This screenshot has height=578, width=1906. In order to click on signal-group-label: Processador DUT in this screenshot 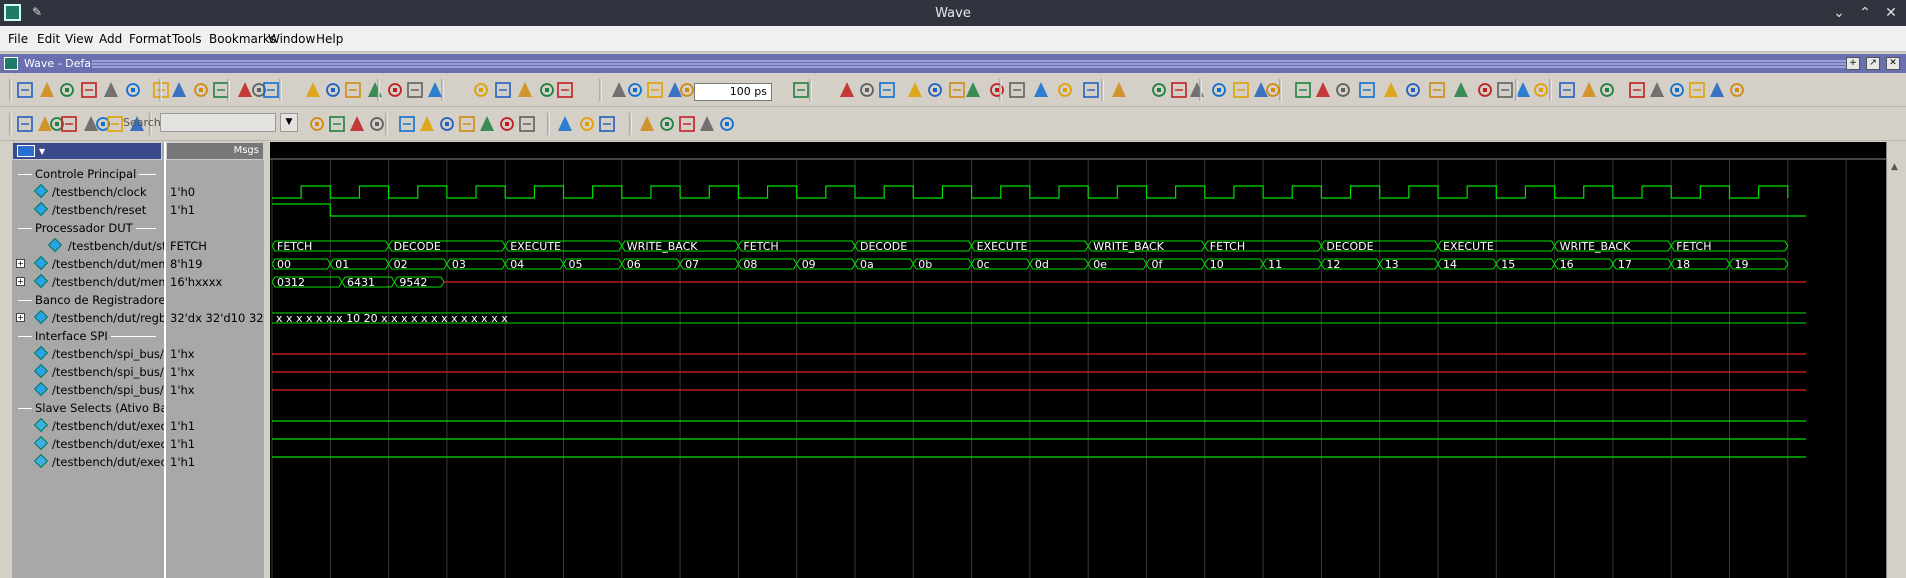, I will do `click(84, 228)`.